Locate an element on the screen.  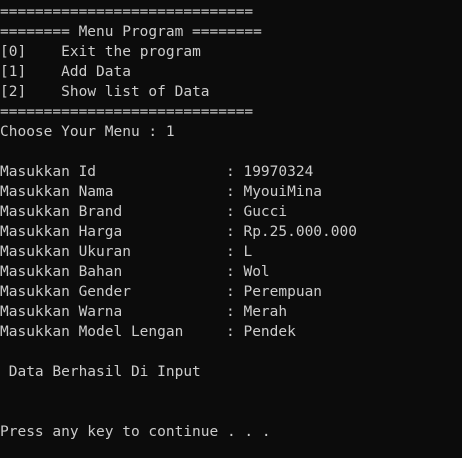
field-label: Masukkan Brand is located at coordinates (61, 212).